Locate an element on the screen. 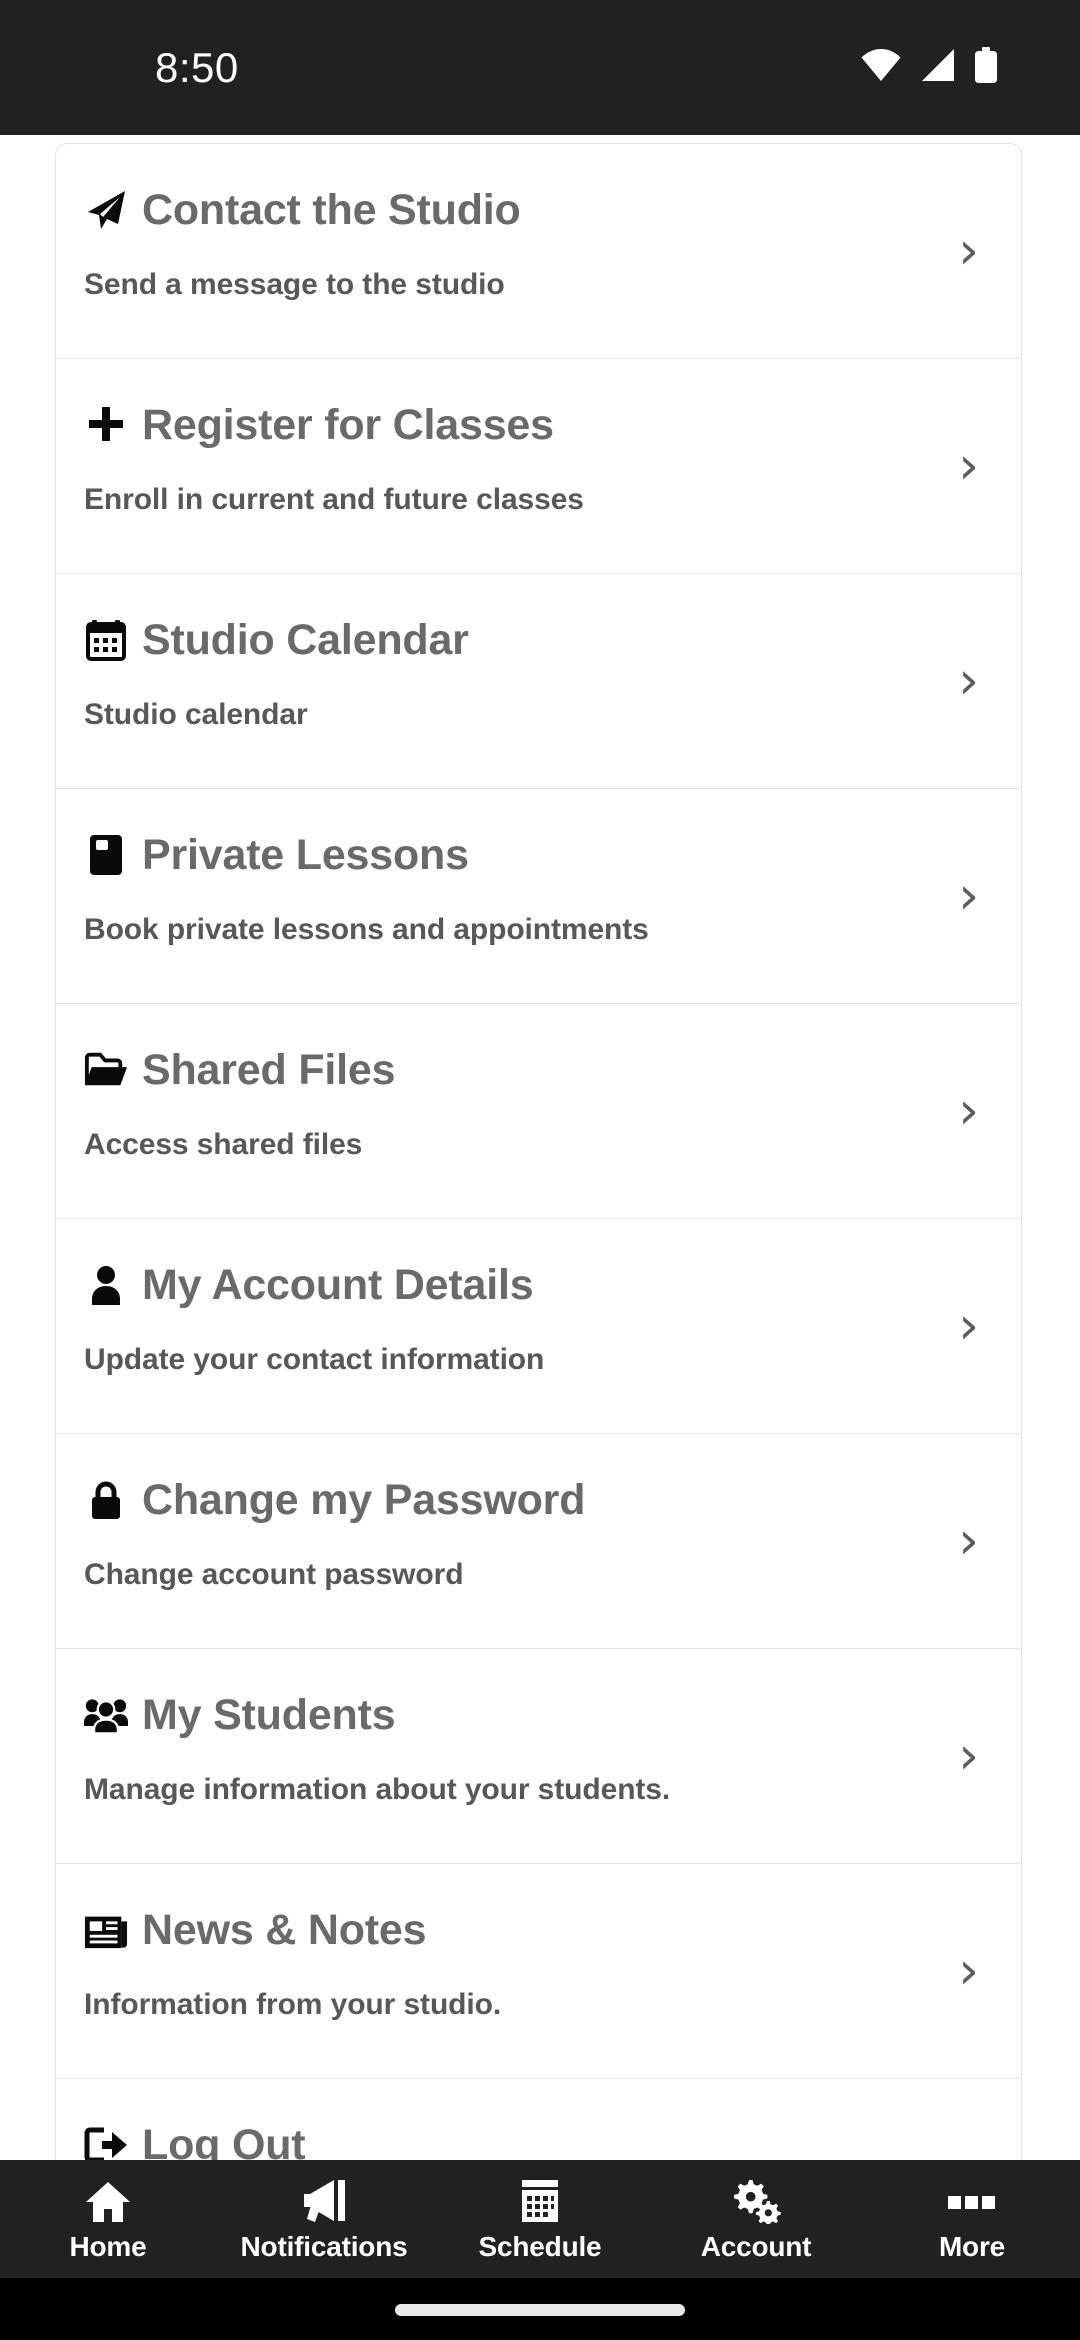 This screenshot has height=2340, width=1080. menu-item-subtitle: Book private lessons and appointments is located at coordinates (366, 929).